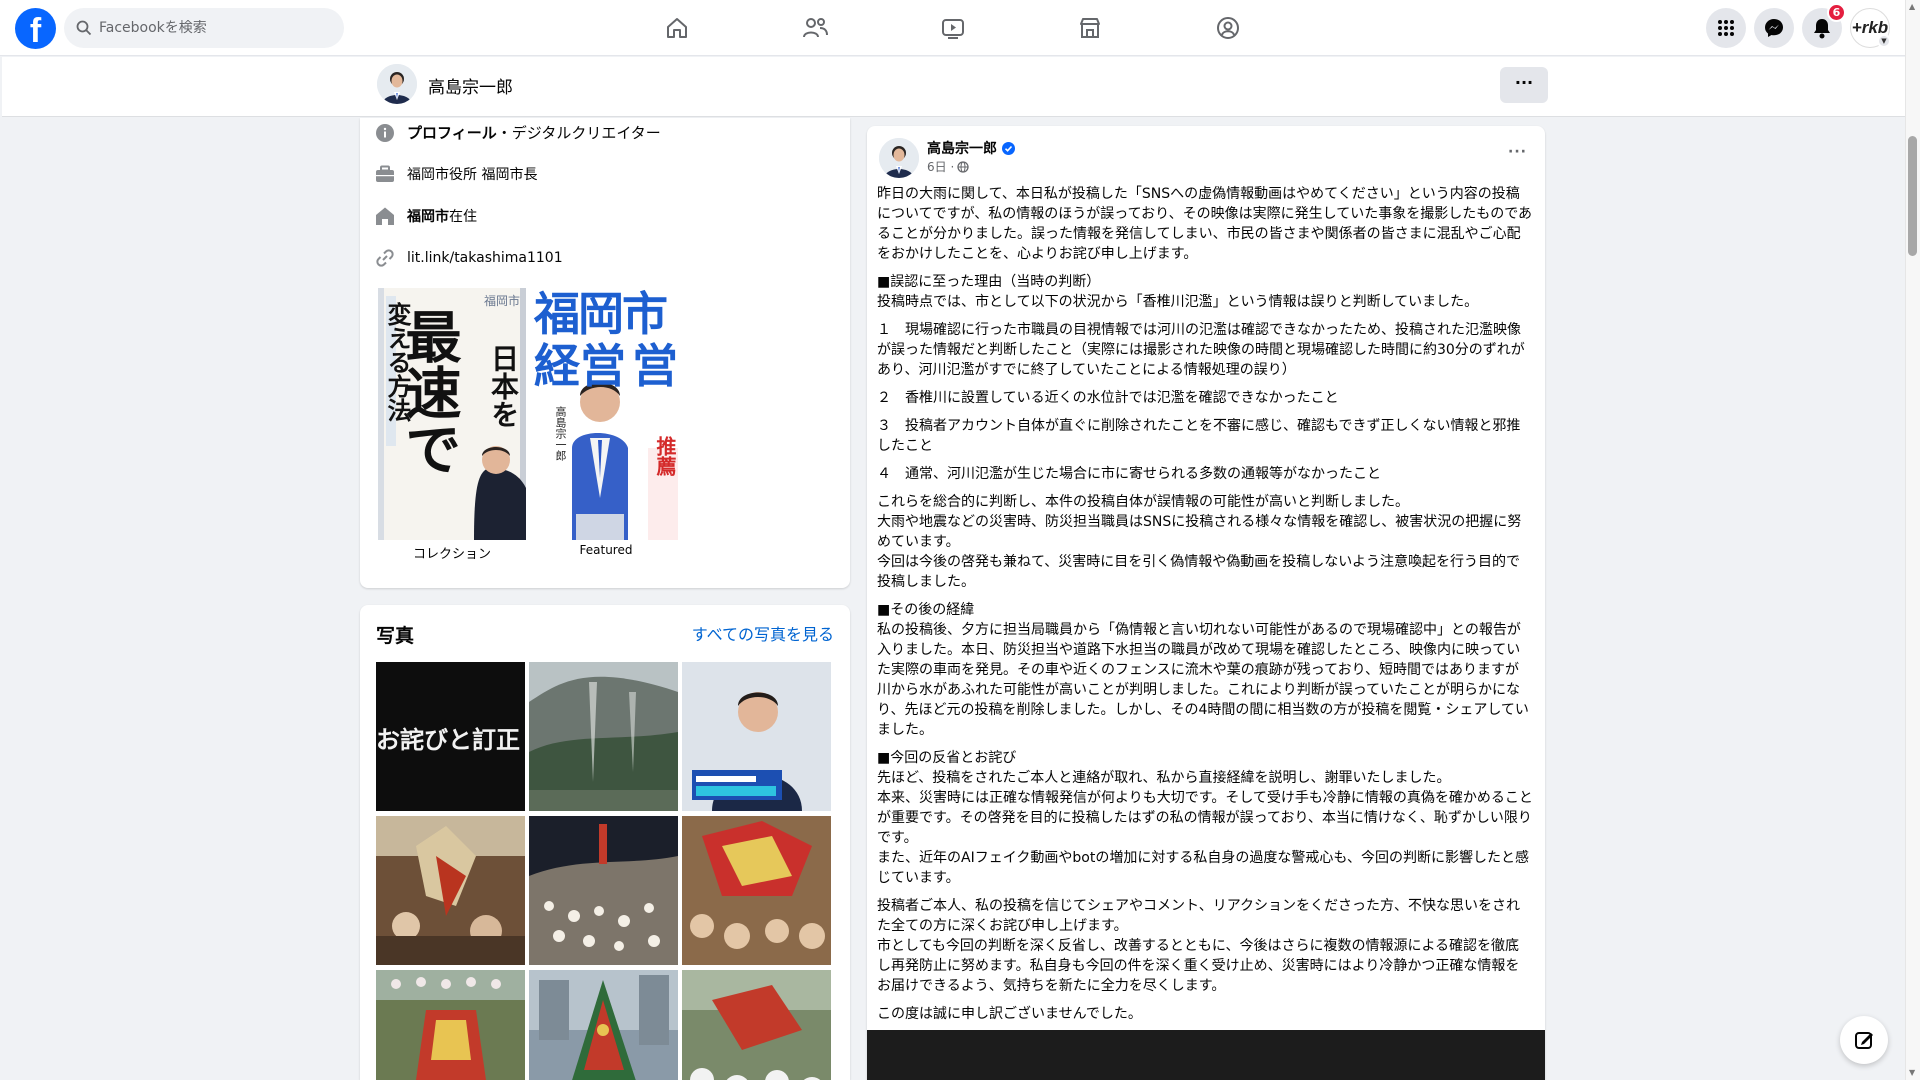 Image resolution: width=1920 pixels, height=1080 pixels. Describe the element at coordinates (209, 28) in the screenshot. I see `search-input` at that location.